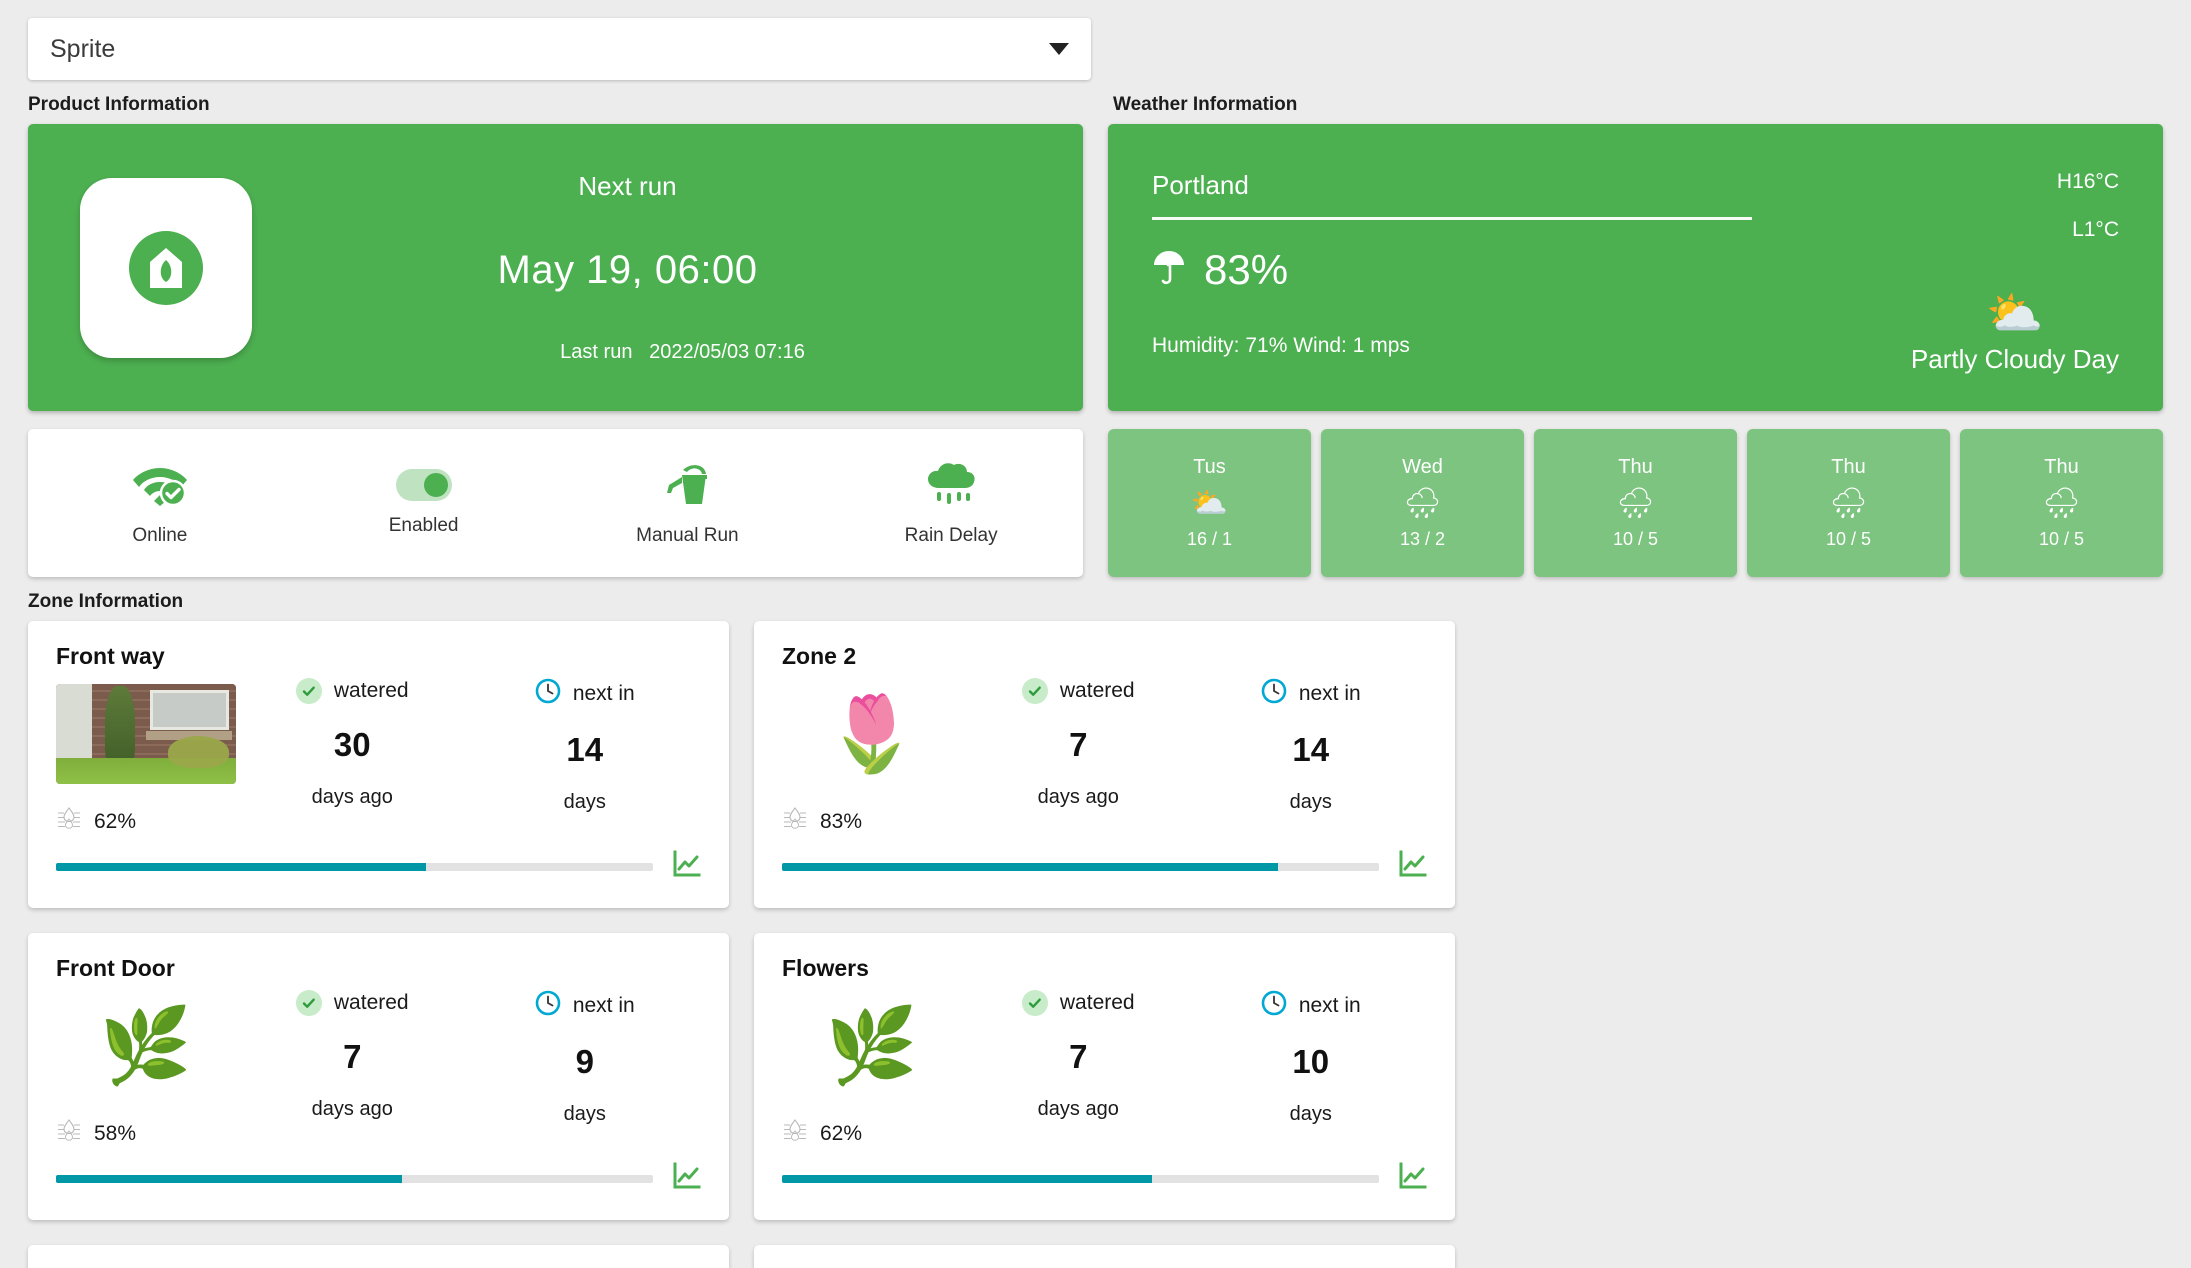  I want to click on status-item-manual-run: Manual Run, so click(688, 503).